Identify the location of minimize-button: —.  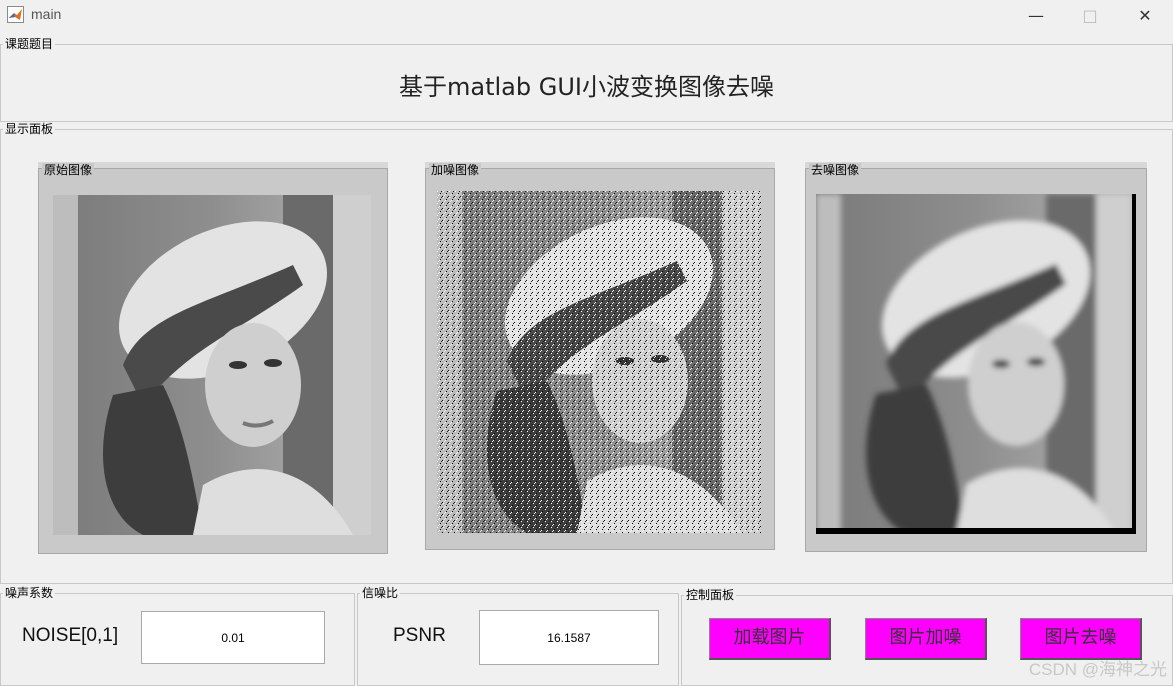
(1036, 15).